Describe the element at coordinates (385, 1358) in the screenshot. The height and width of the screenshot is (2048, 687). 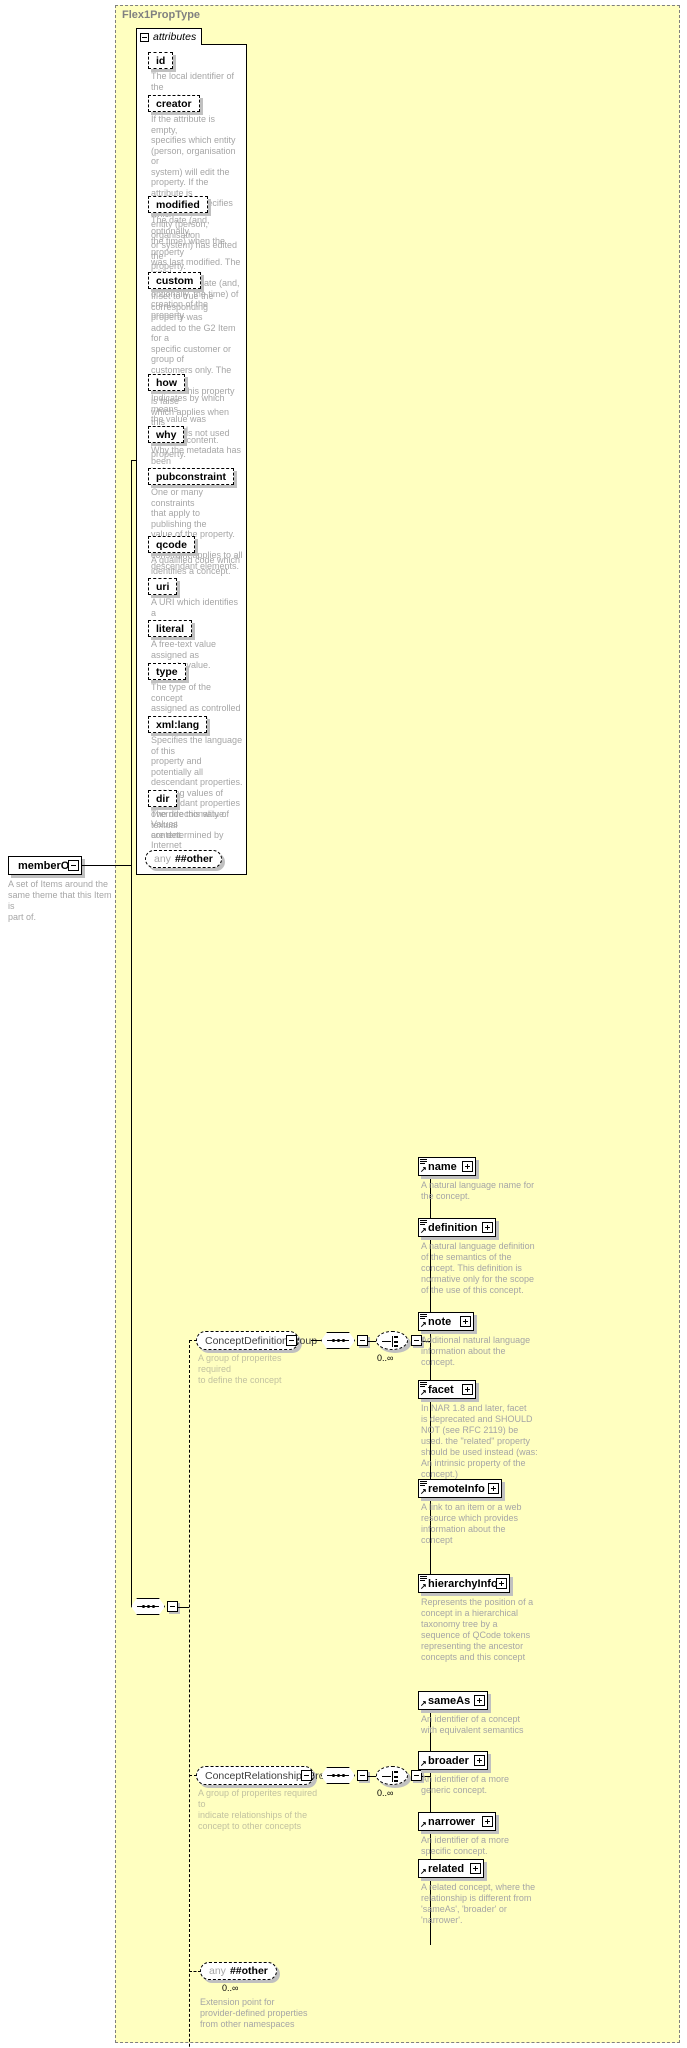
I see `cardinality-group1: 0..∞` at that location.